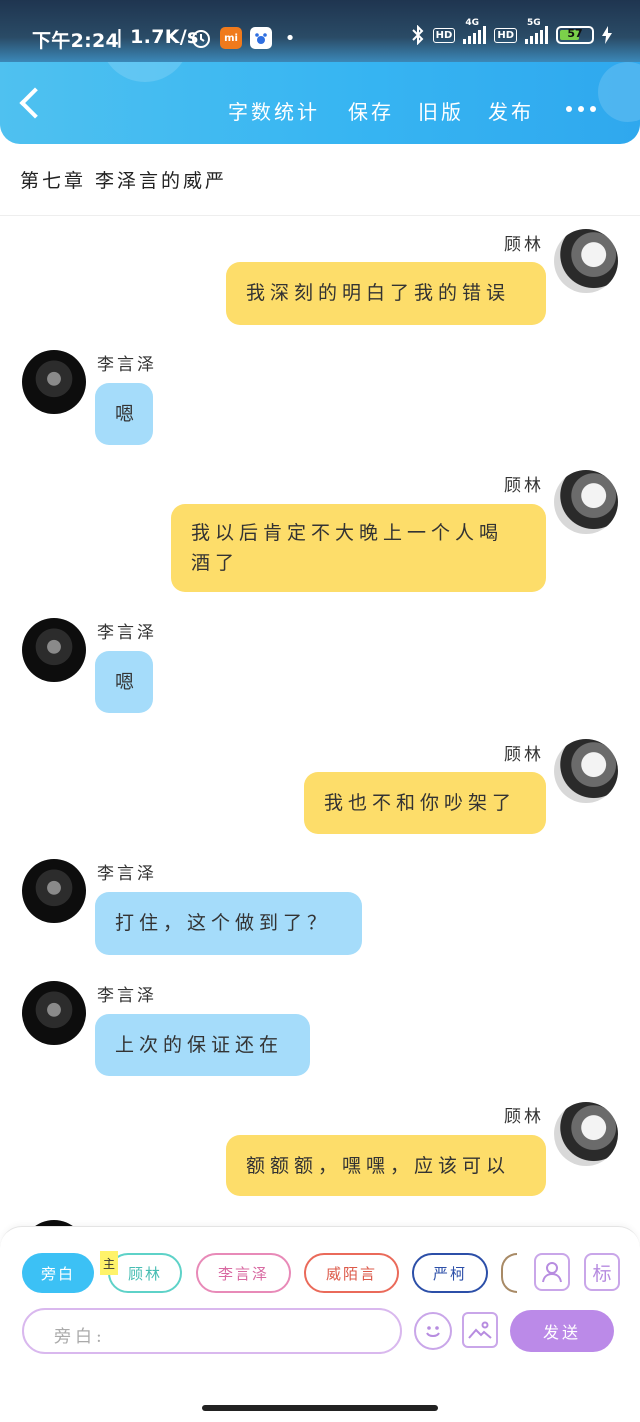 Image resolution: width=640 pixels, height=1422 pixels. What do you see at coordinates (320, 215) in the screenshot?
I see `divider` at bounding box center [320, 215].